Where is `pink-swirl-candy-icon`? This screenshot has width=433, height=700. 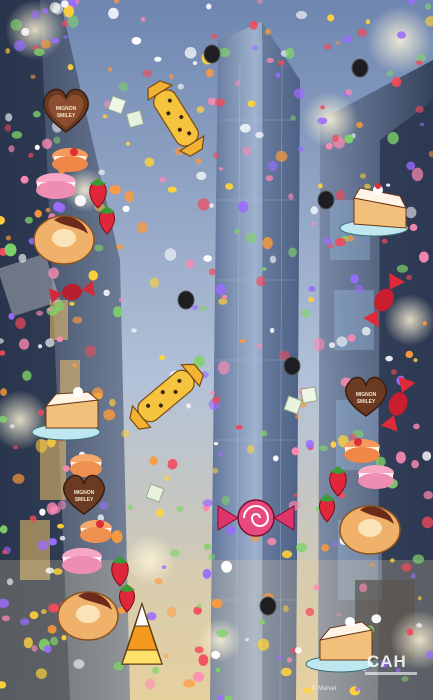 pink-swirl-candy-icon is located at coordinates (256, 518).